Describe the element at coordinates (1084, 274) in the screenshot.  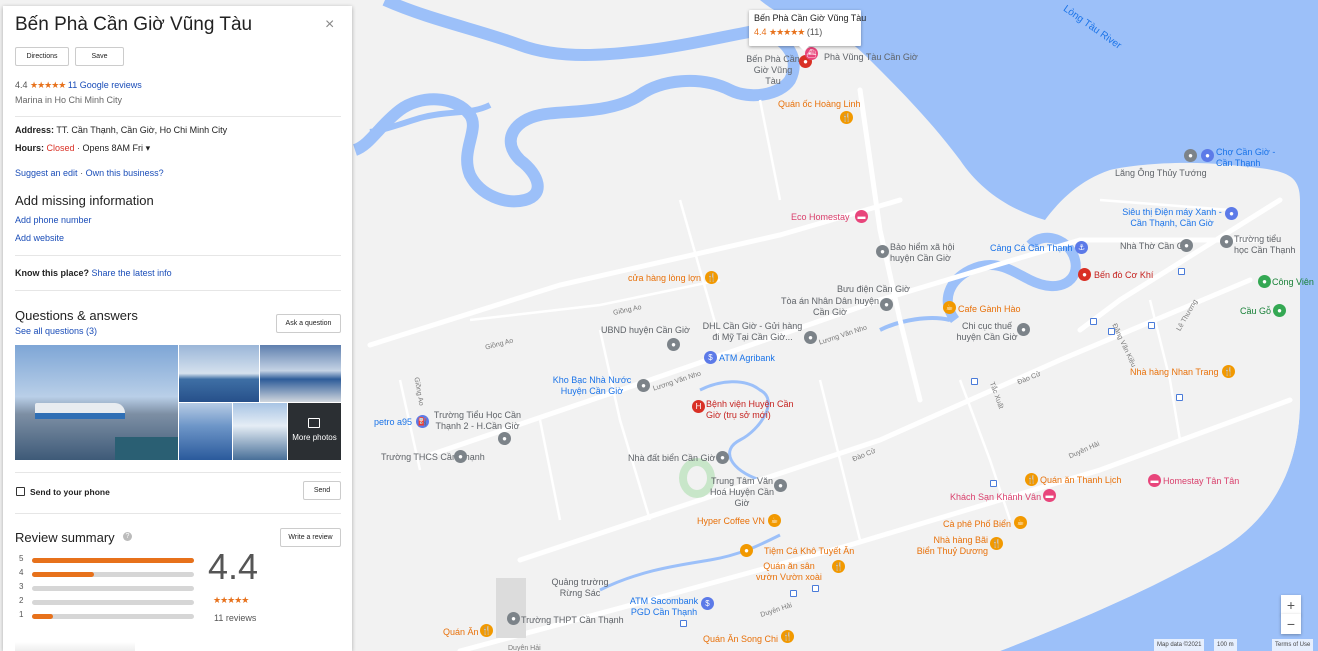
I see `ferry-pin-icon: ●` at that location.